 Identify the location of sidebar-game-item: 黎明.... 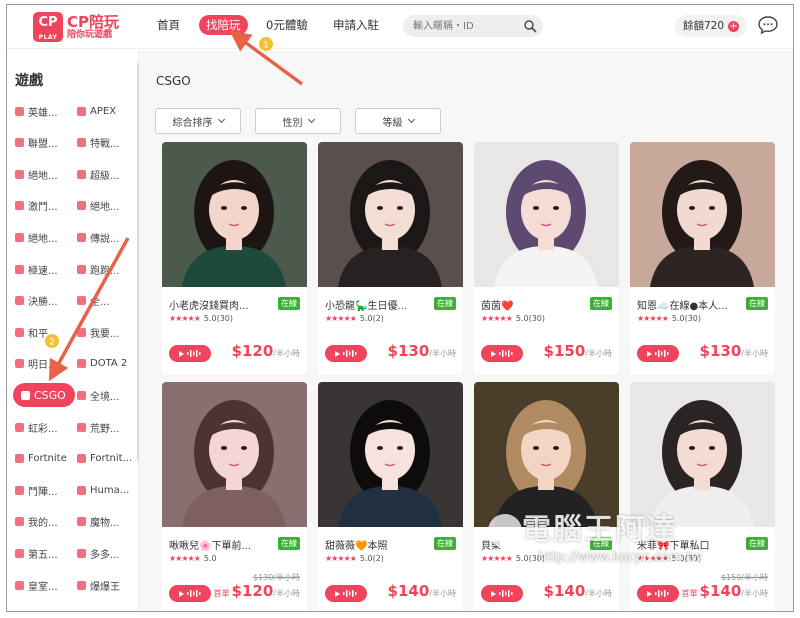
(98, 609).